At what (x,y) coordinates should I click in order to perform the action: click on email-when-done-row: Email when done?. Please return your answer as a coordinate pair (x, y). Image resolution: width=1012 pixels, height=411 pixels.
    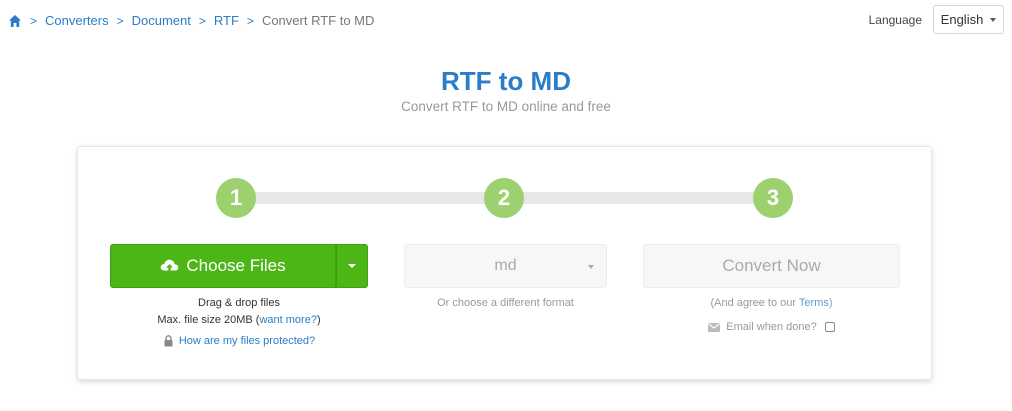
    Looking at the image, I should click on (771, 327).